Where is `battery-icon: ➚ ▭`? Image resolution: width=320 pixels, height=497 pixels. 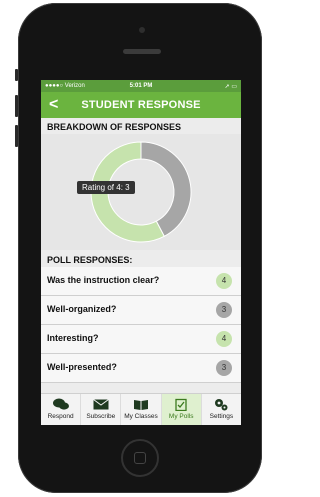 battery-icon: ➚ ▭ is located at coordinates (230, 86).